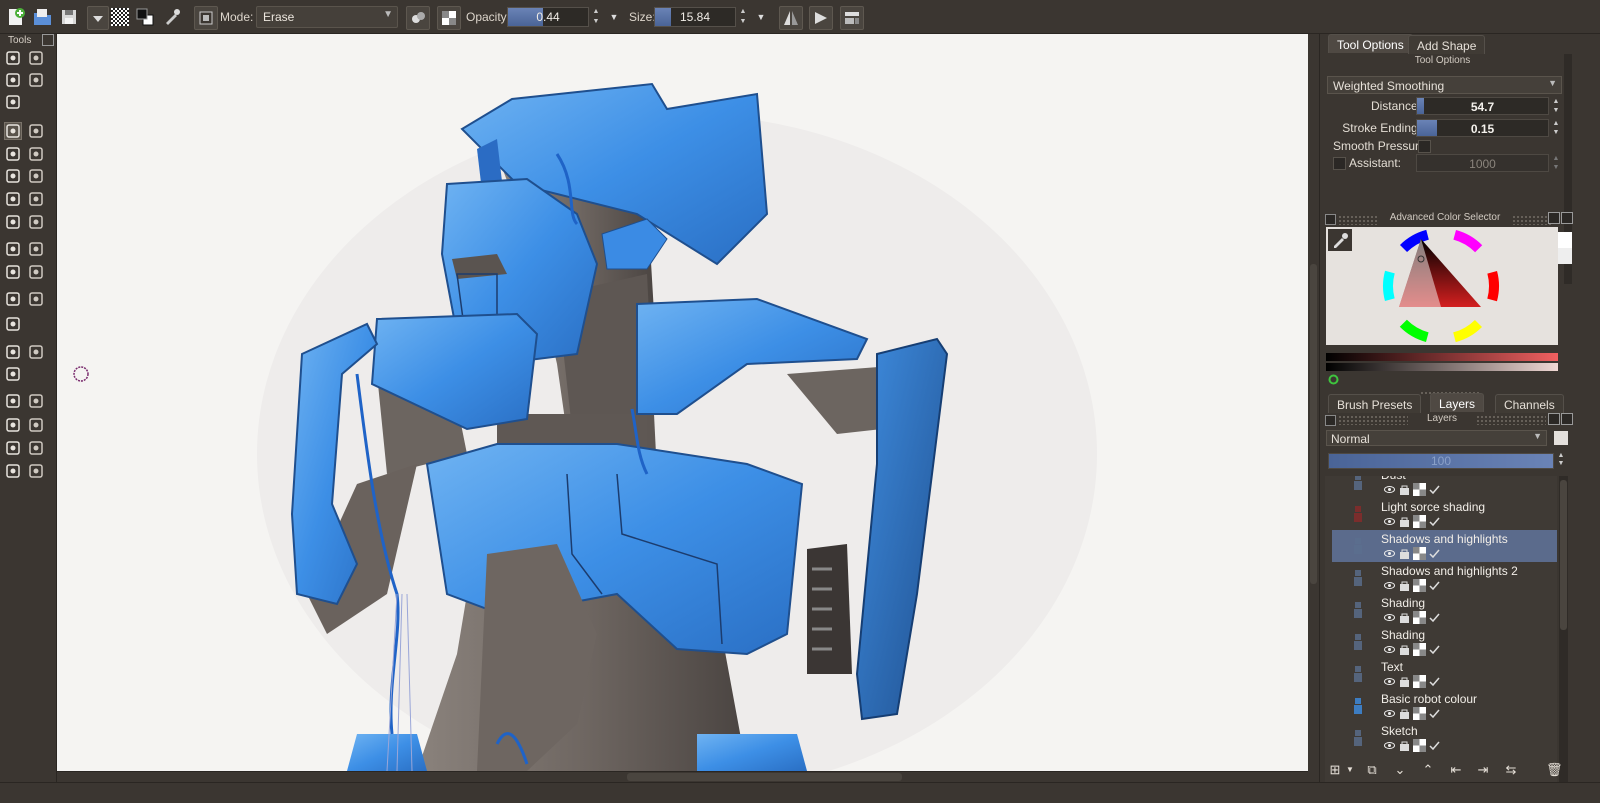  Describe the element at coordinates (1375, 403) in the screenshot. I see `tab-brush-presets: Brush Presets` at that location.